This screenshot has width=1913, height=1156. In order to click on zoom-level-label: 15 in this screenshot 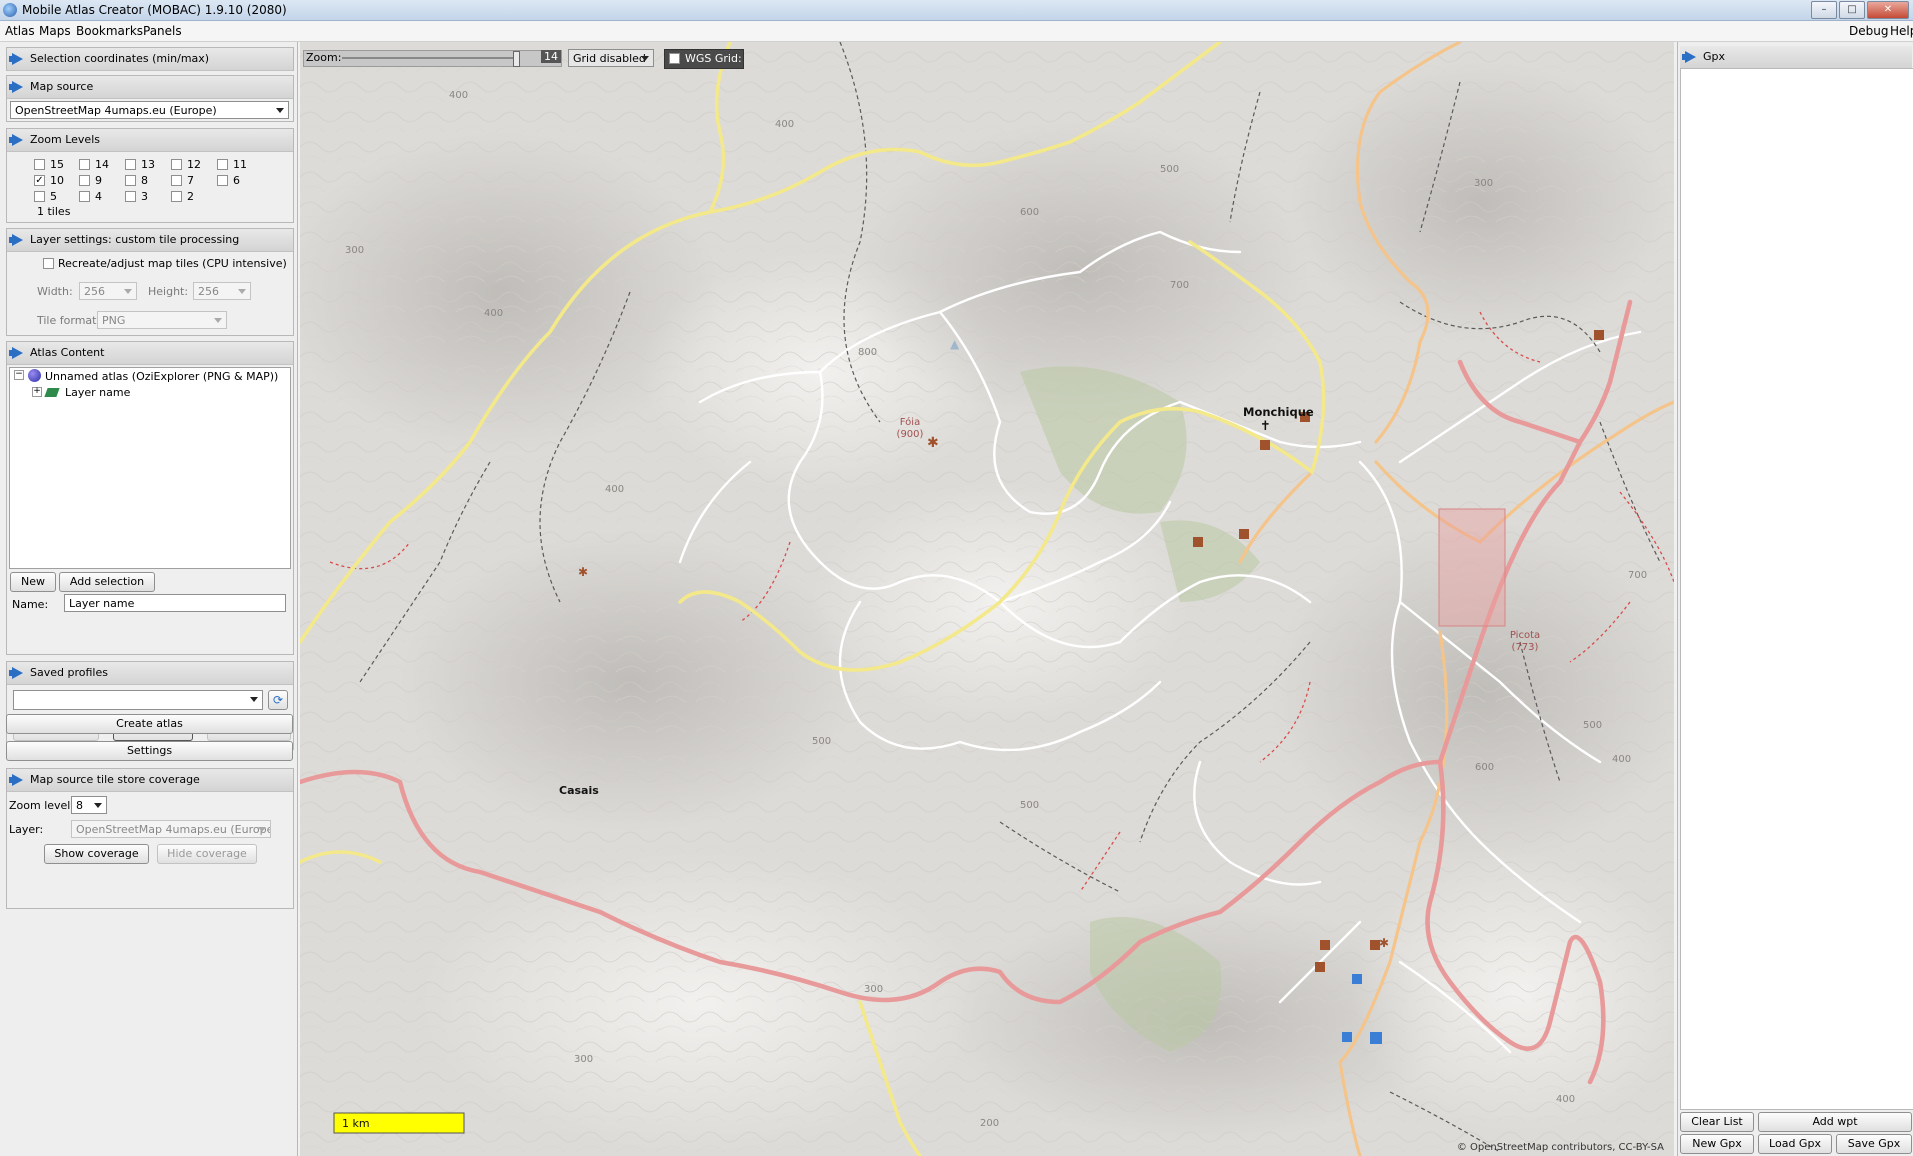, I will do `click(57, 164)`.